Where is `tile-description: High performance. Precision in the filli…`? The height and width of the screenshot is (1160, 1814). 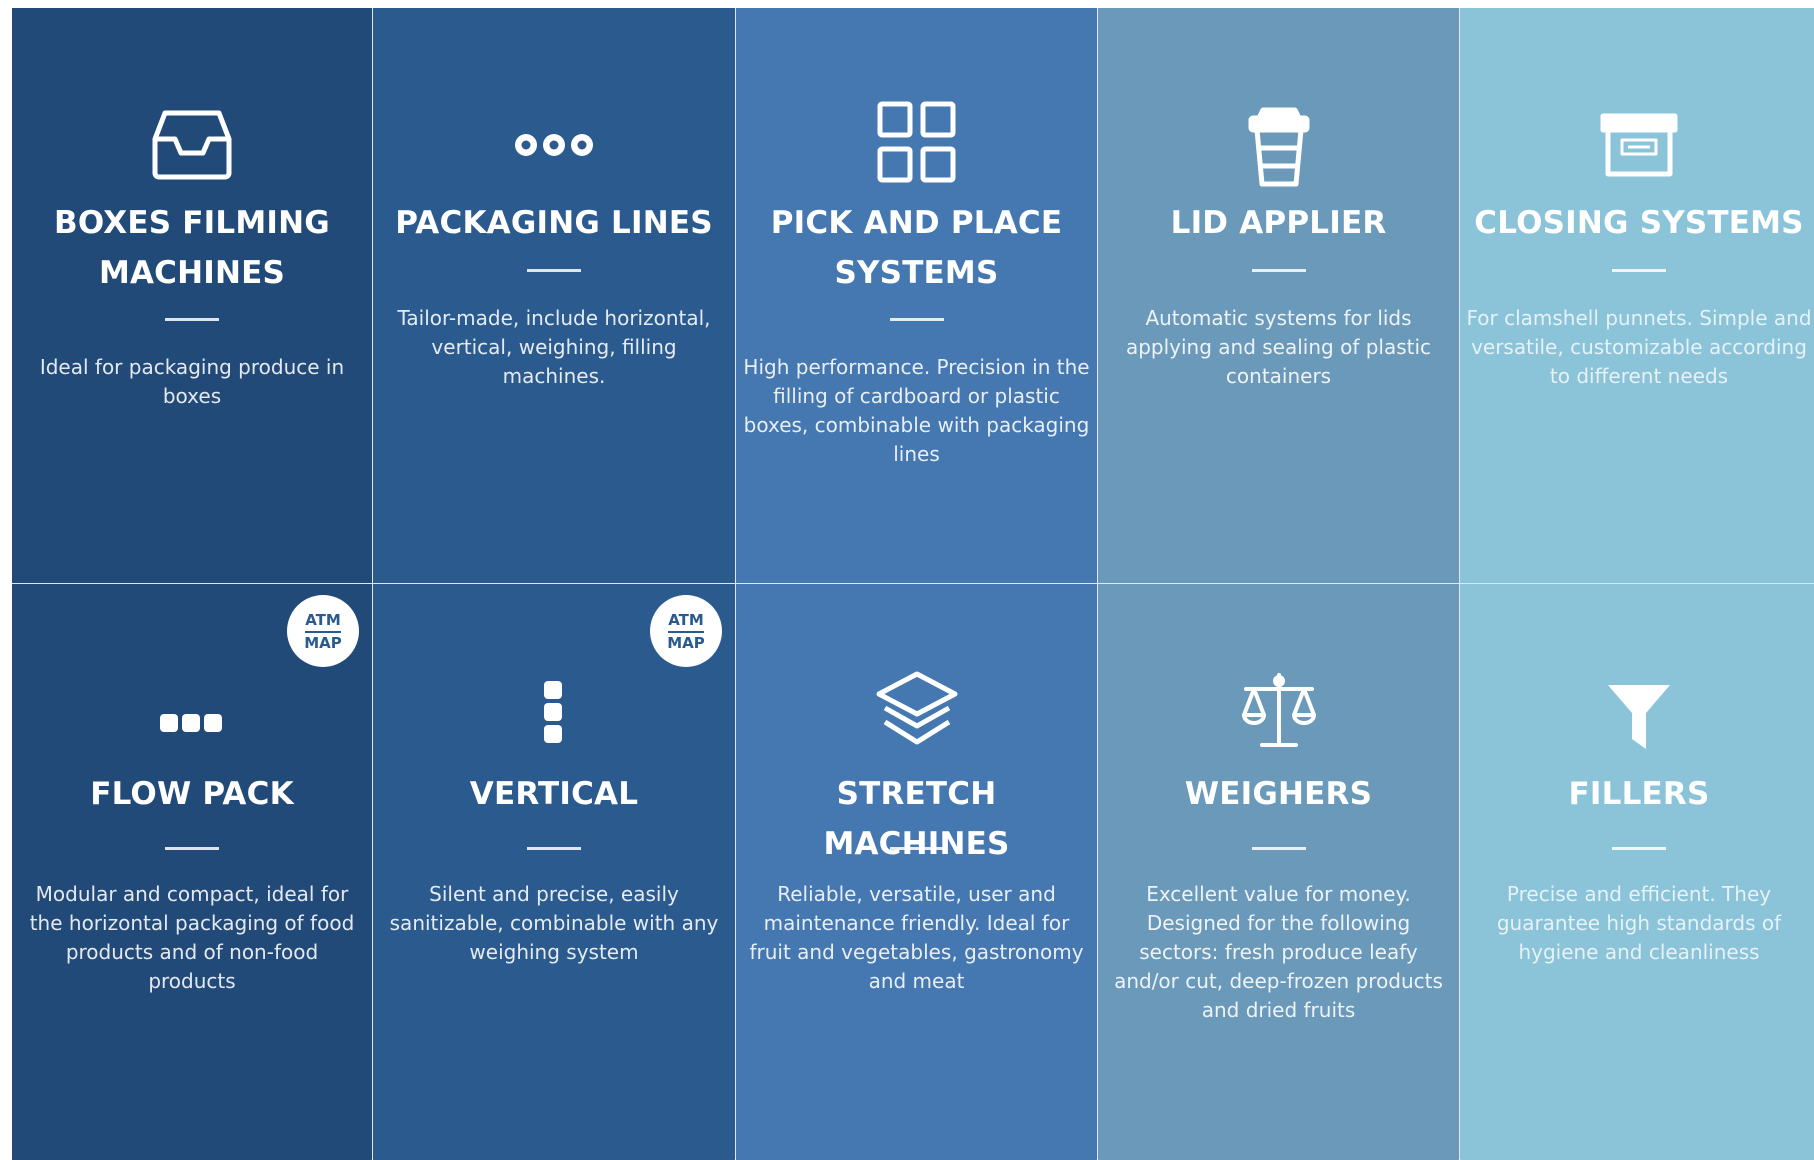
tile-description: High performance. Precision in the filli… is located at coordinates (916, 410).